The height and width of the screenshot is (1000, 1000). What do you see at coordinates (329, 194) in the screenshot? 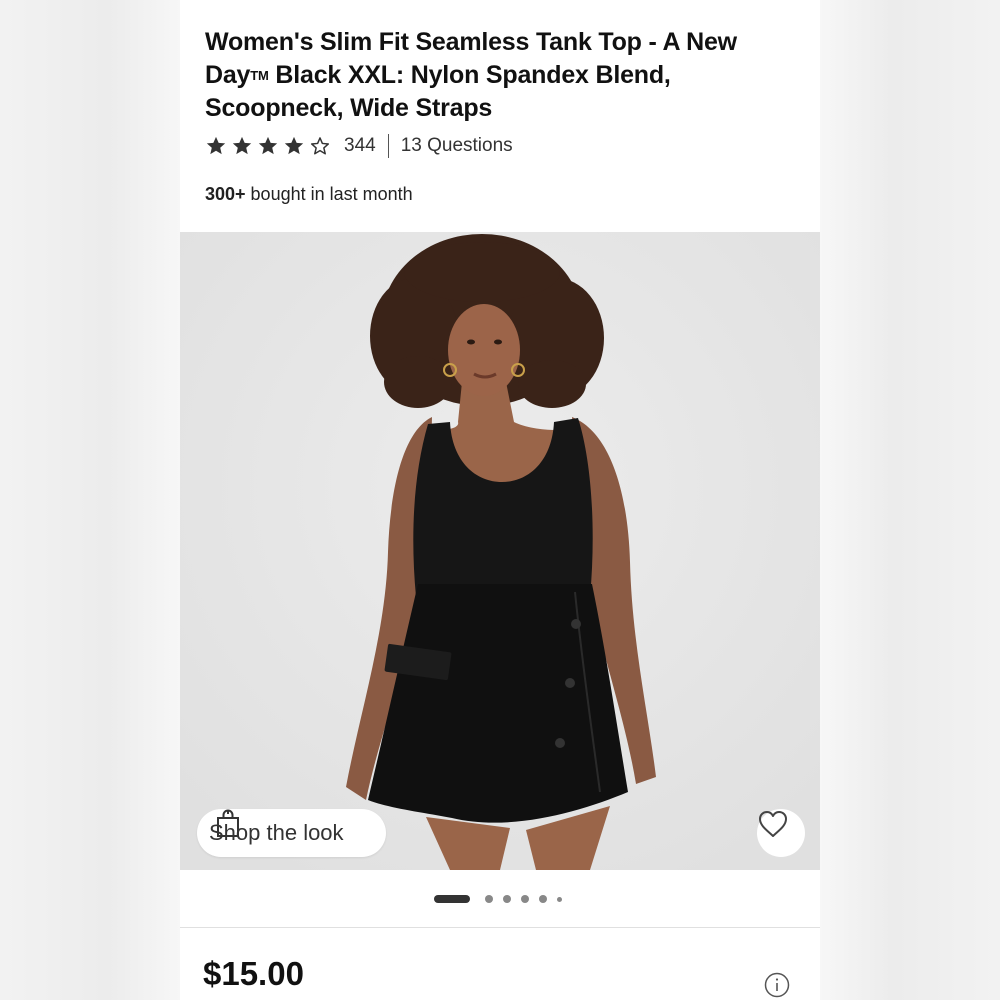
I see `purchase-count-text: bought in last month` at bounding box center [329, 194].